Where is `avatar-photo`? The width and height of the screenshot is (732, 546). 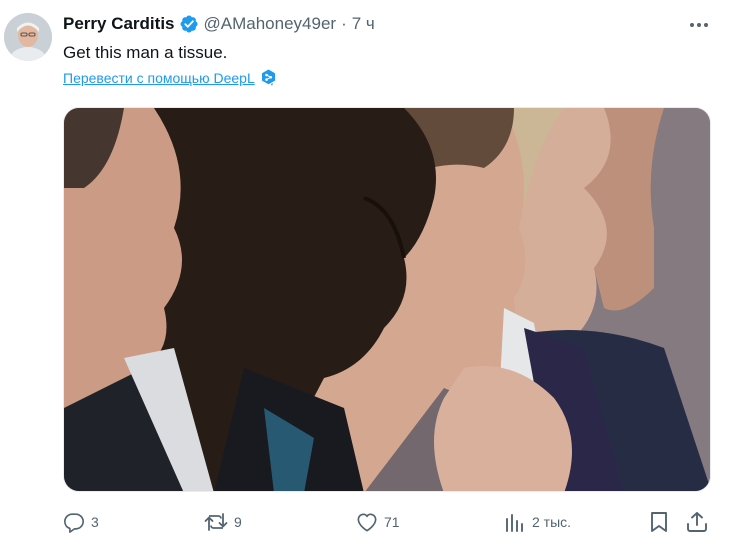
avatar-photo is located at coordinates (28, 37).